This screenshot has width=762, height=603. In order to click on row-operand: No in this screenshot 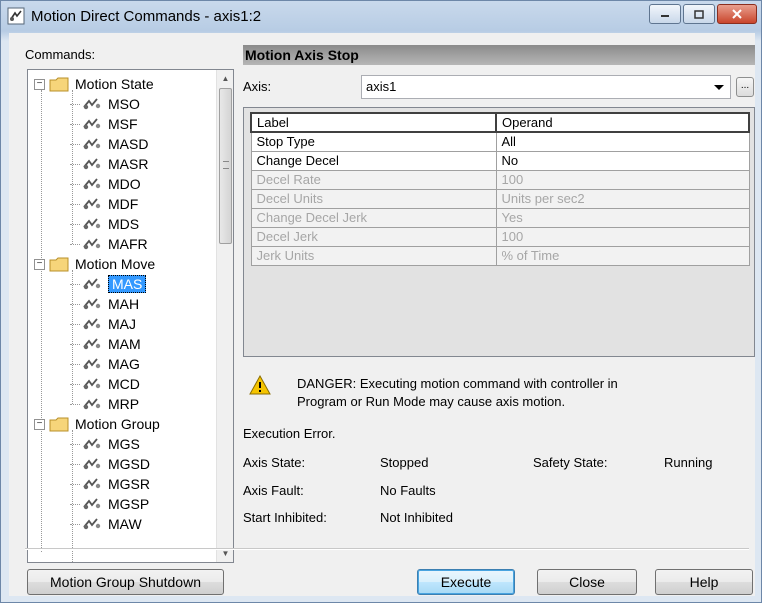, I will do `click(622, 160)`.